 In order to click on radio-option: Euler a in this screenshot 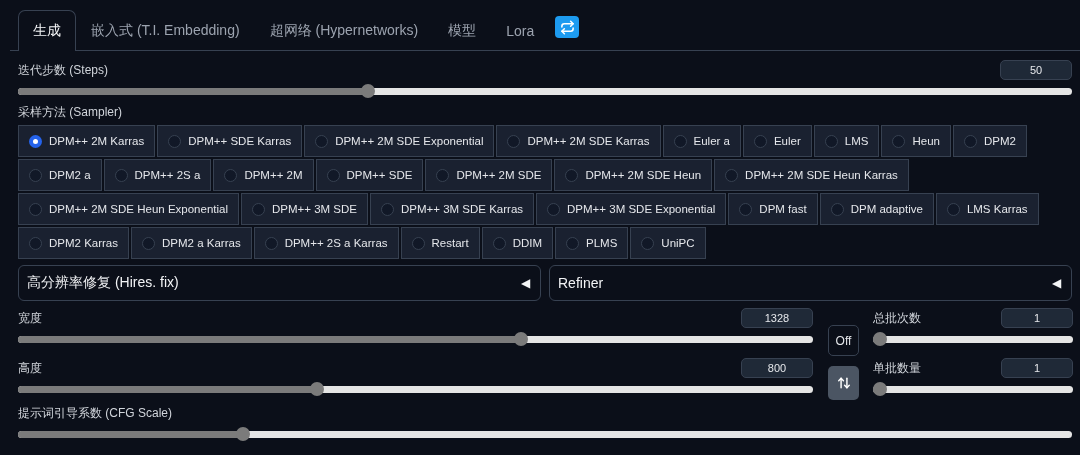, I will do `click(701, 141)`.